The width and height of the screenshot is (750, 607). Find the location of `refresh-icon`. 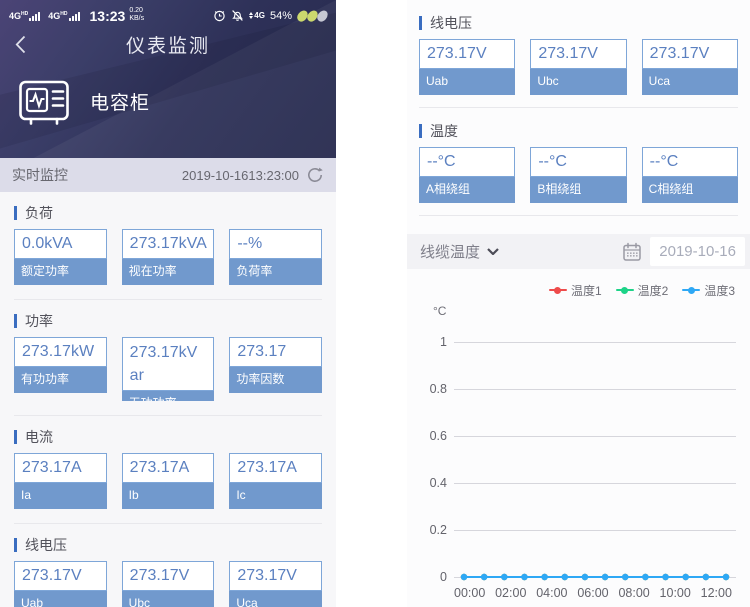

refresh-icon is located at coordinates (315, 175).